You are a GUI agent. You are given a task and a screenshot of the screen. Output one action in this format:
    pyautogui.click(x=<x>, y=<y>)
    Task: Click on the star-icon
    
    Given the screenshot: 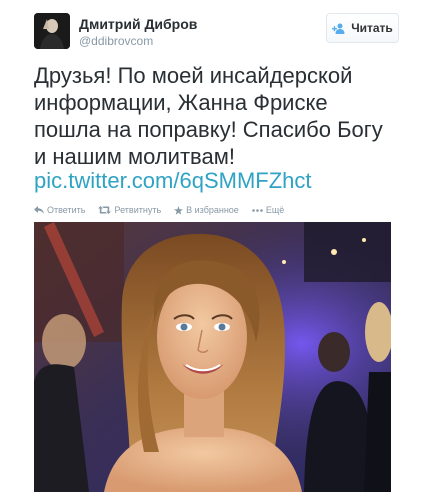 What is the action you would take?
    pyautogui.click(x=179, y=210)
    